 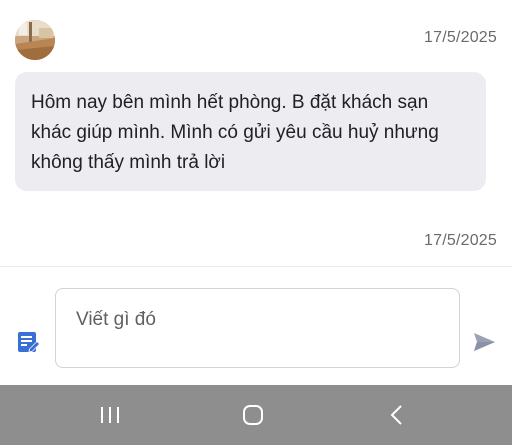 What do you see at coordinates (29, 342) in the screenshot?
I see `edit-note-icon` at bounding box center [29, 342].